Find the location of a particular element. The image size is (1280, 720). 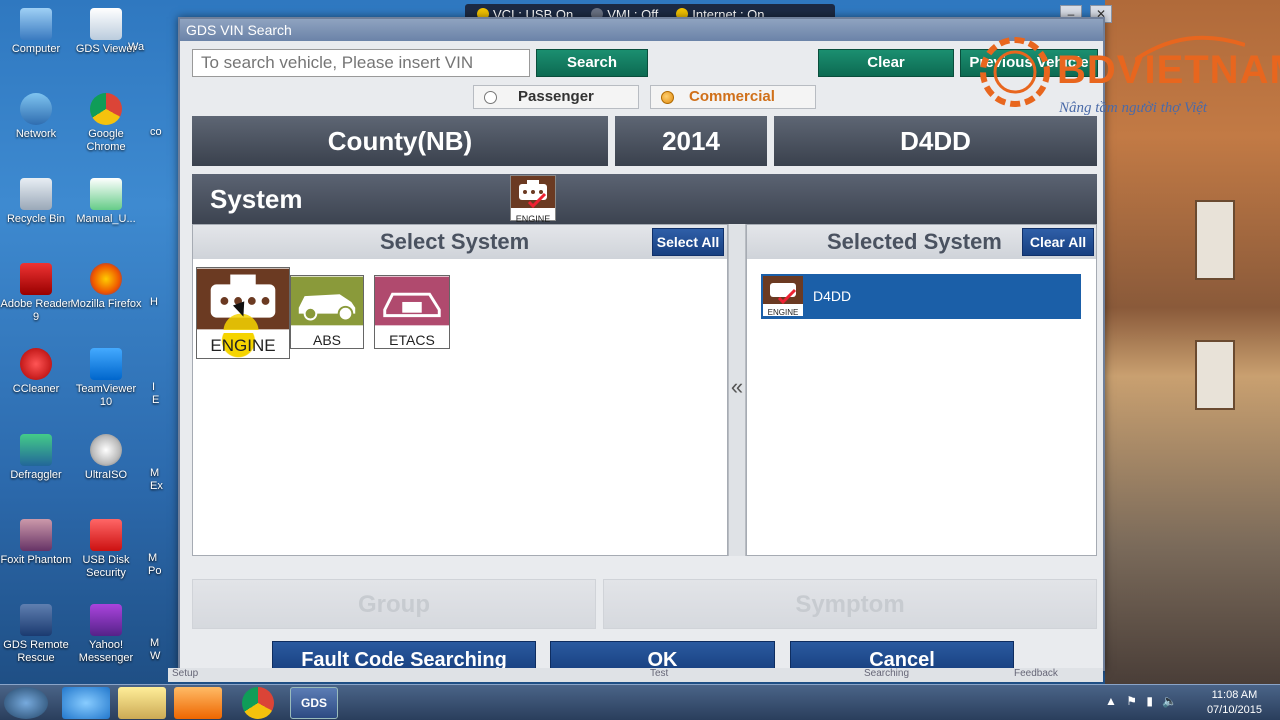

desktop-icon-partial-wa: Wa is located at coordinates (145, 47).